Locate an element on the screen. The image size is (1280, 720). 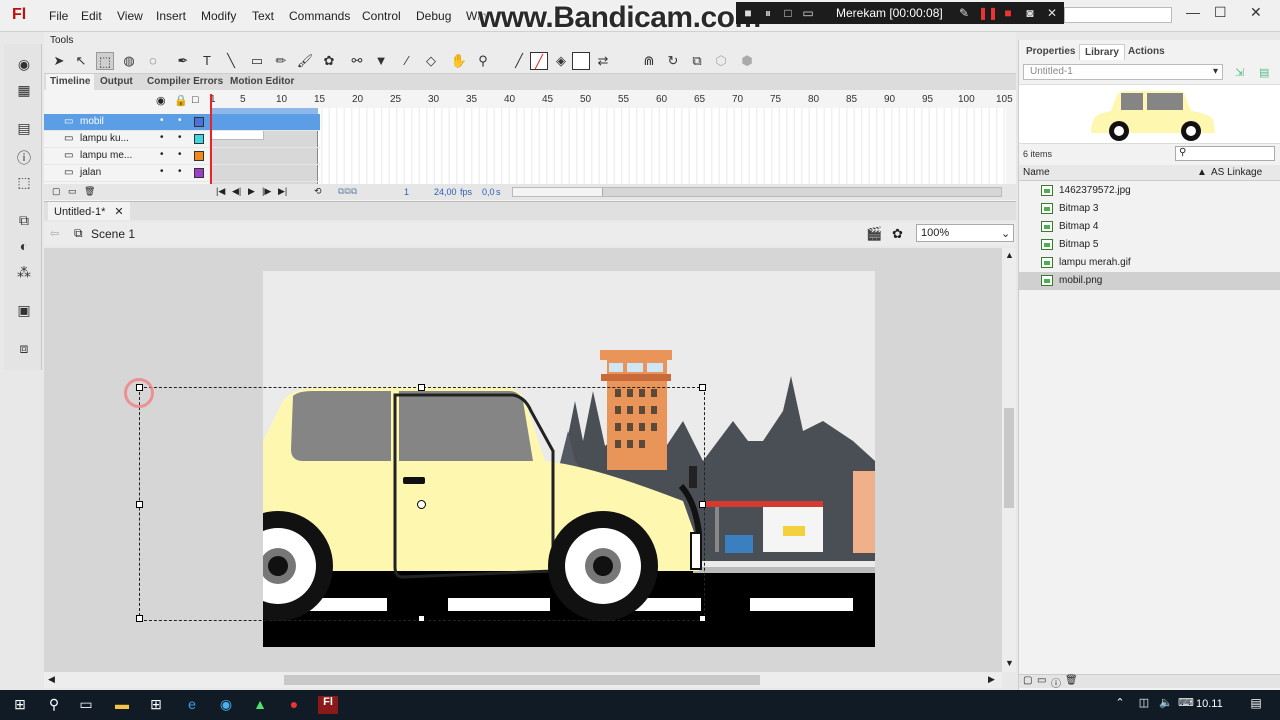
grid-icon: ▦ is located at coordinates (24, 91).